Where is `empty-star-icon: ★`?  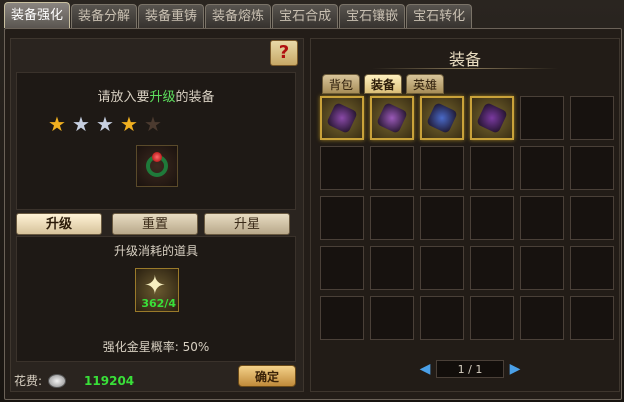
empty-star-icon: ★ is located at coordinates (153, 124).